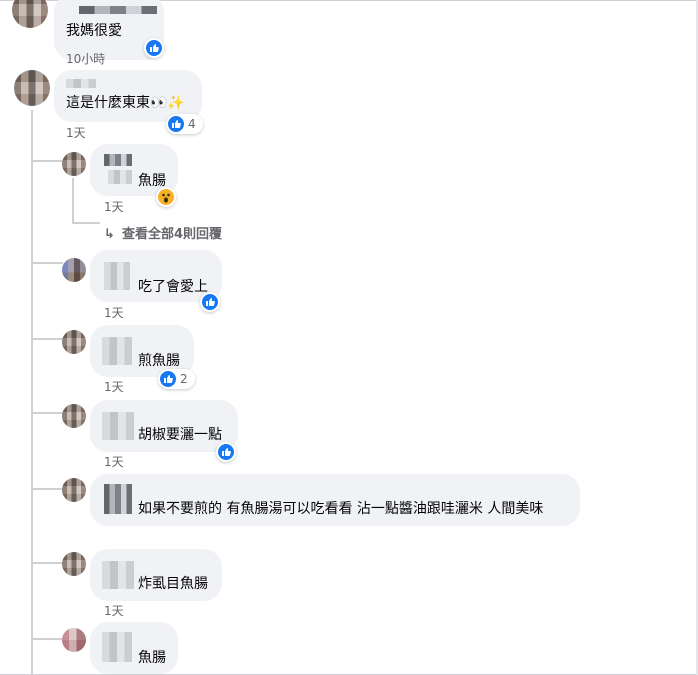  What do you see at coordinates (86, 223) in the screenshot?
I see `nested-thread-connector` at bounding box center [86, 223].